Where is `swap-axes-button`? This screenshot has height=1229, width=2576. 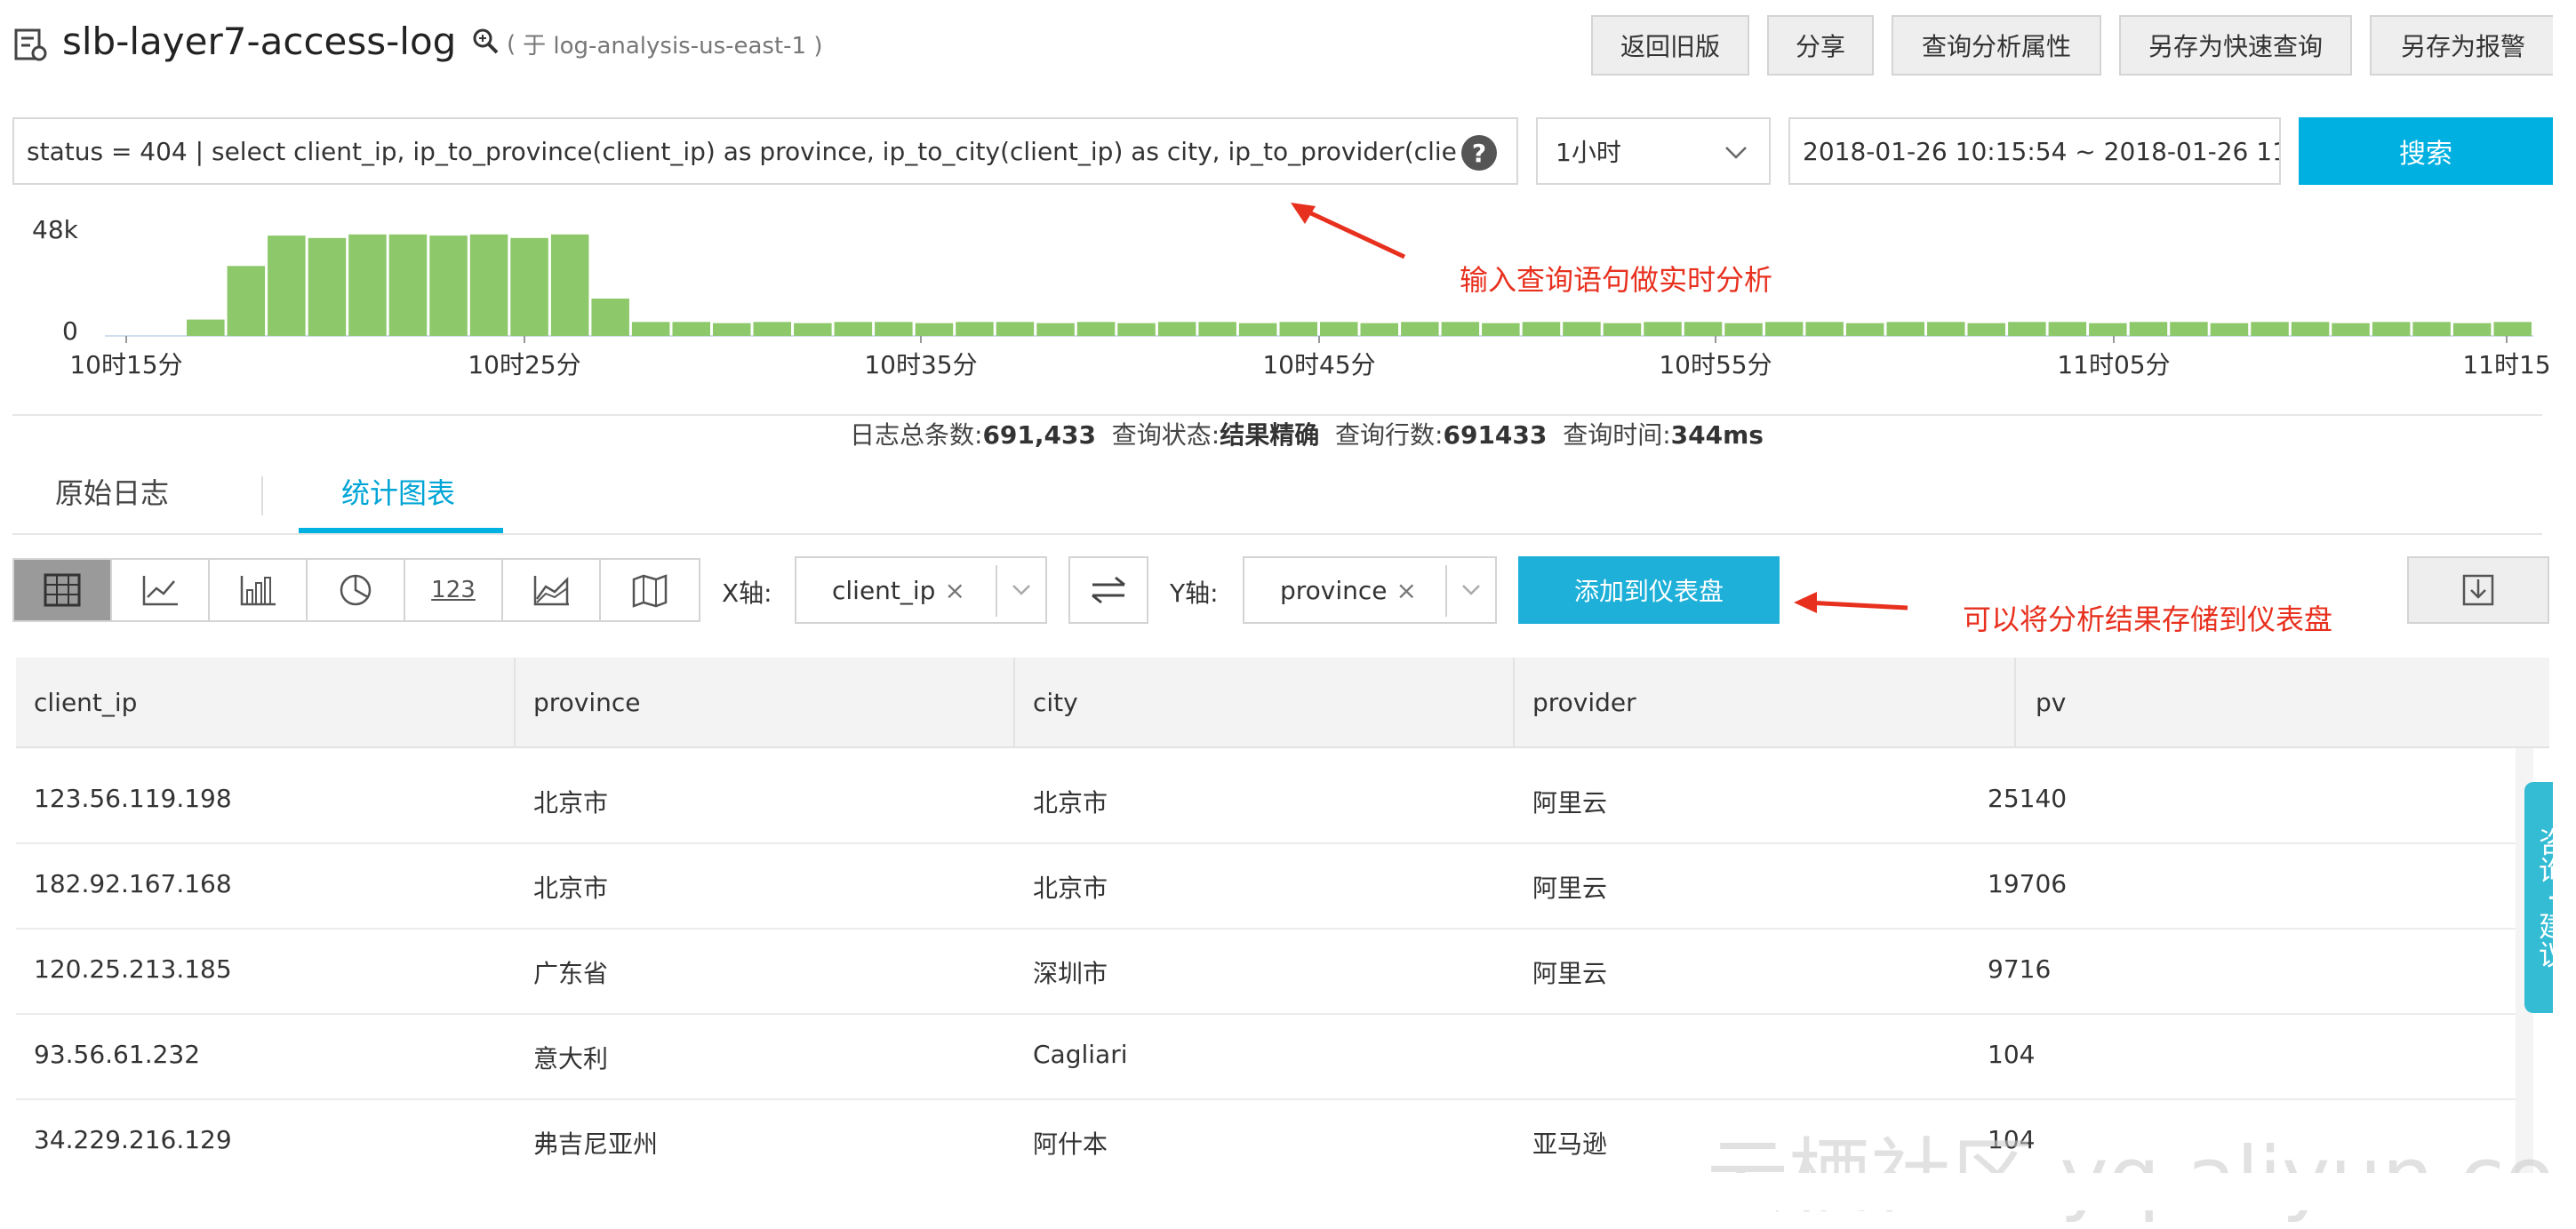 swap-axes-button is located at coordinates (1108, 590).